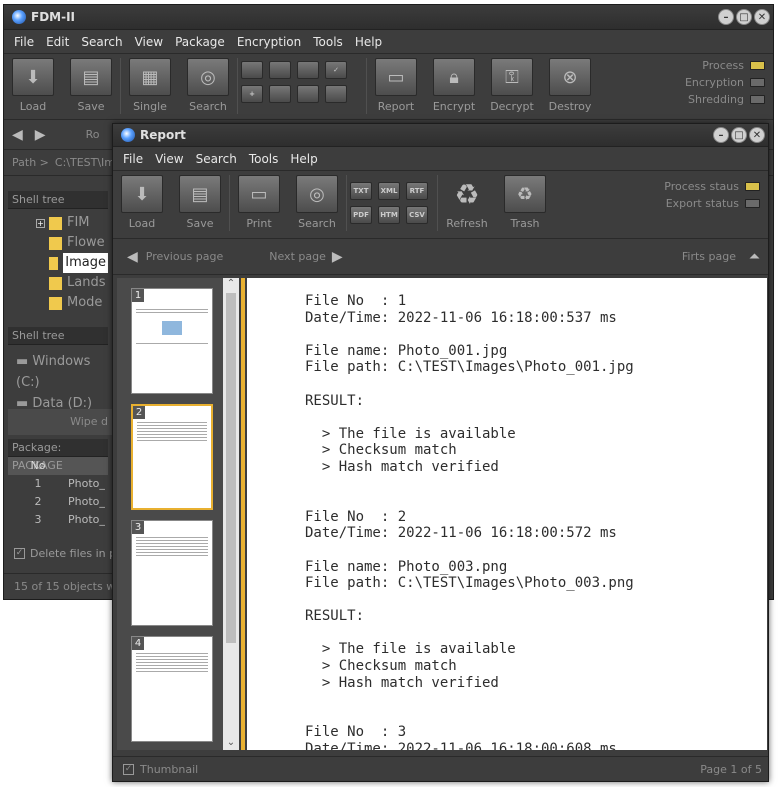 The height and width of the screenshot is (787, 779). I want to click on drive-icon: ▬, so click(24, 361).